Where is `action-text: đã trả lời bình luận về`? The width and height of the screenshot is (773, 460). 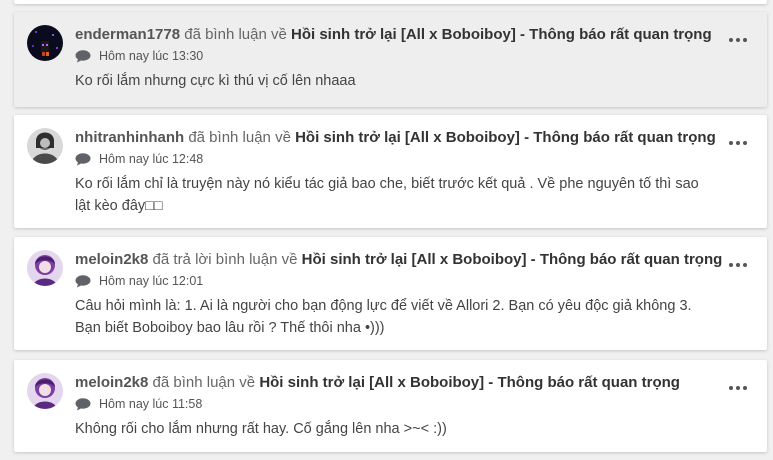 action-text: đã trả lời bình luận về is located at coordinates (225, 259).